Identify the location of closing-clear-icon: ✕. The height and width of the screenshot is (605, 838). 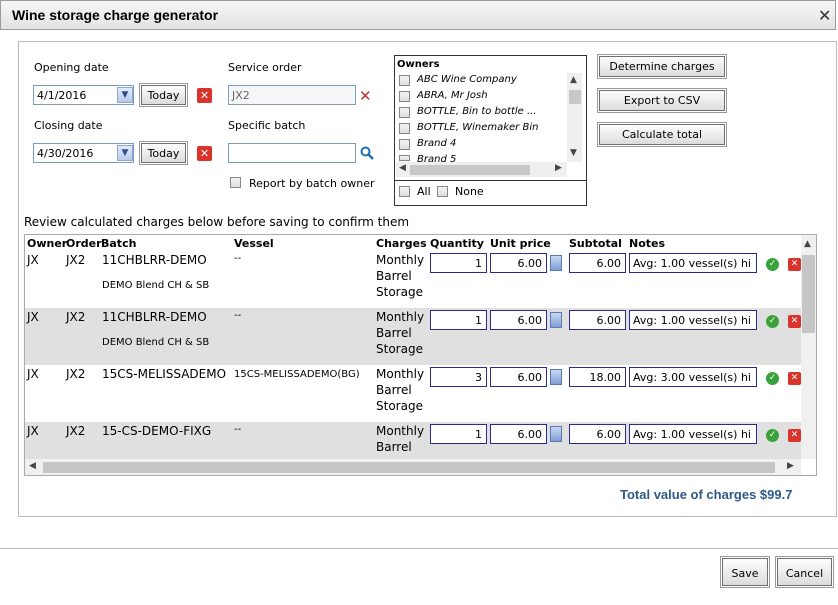
(204, 153).